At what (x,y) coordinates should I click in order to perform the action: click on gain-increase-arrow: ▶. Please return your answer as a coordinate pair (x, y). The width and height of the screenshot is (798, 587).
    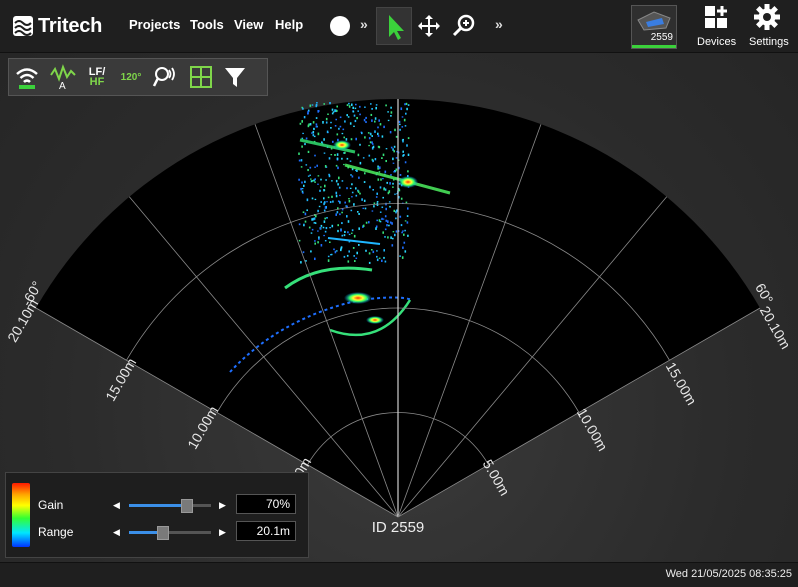
    Looking at the image, I should click on (222, 505).